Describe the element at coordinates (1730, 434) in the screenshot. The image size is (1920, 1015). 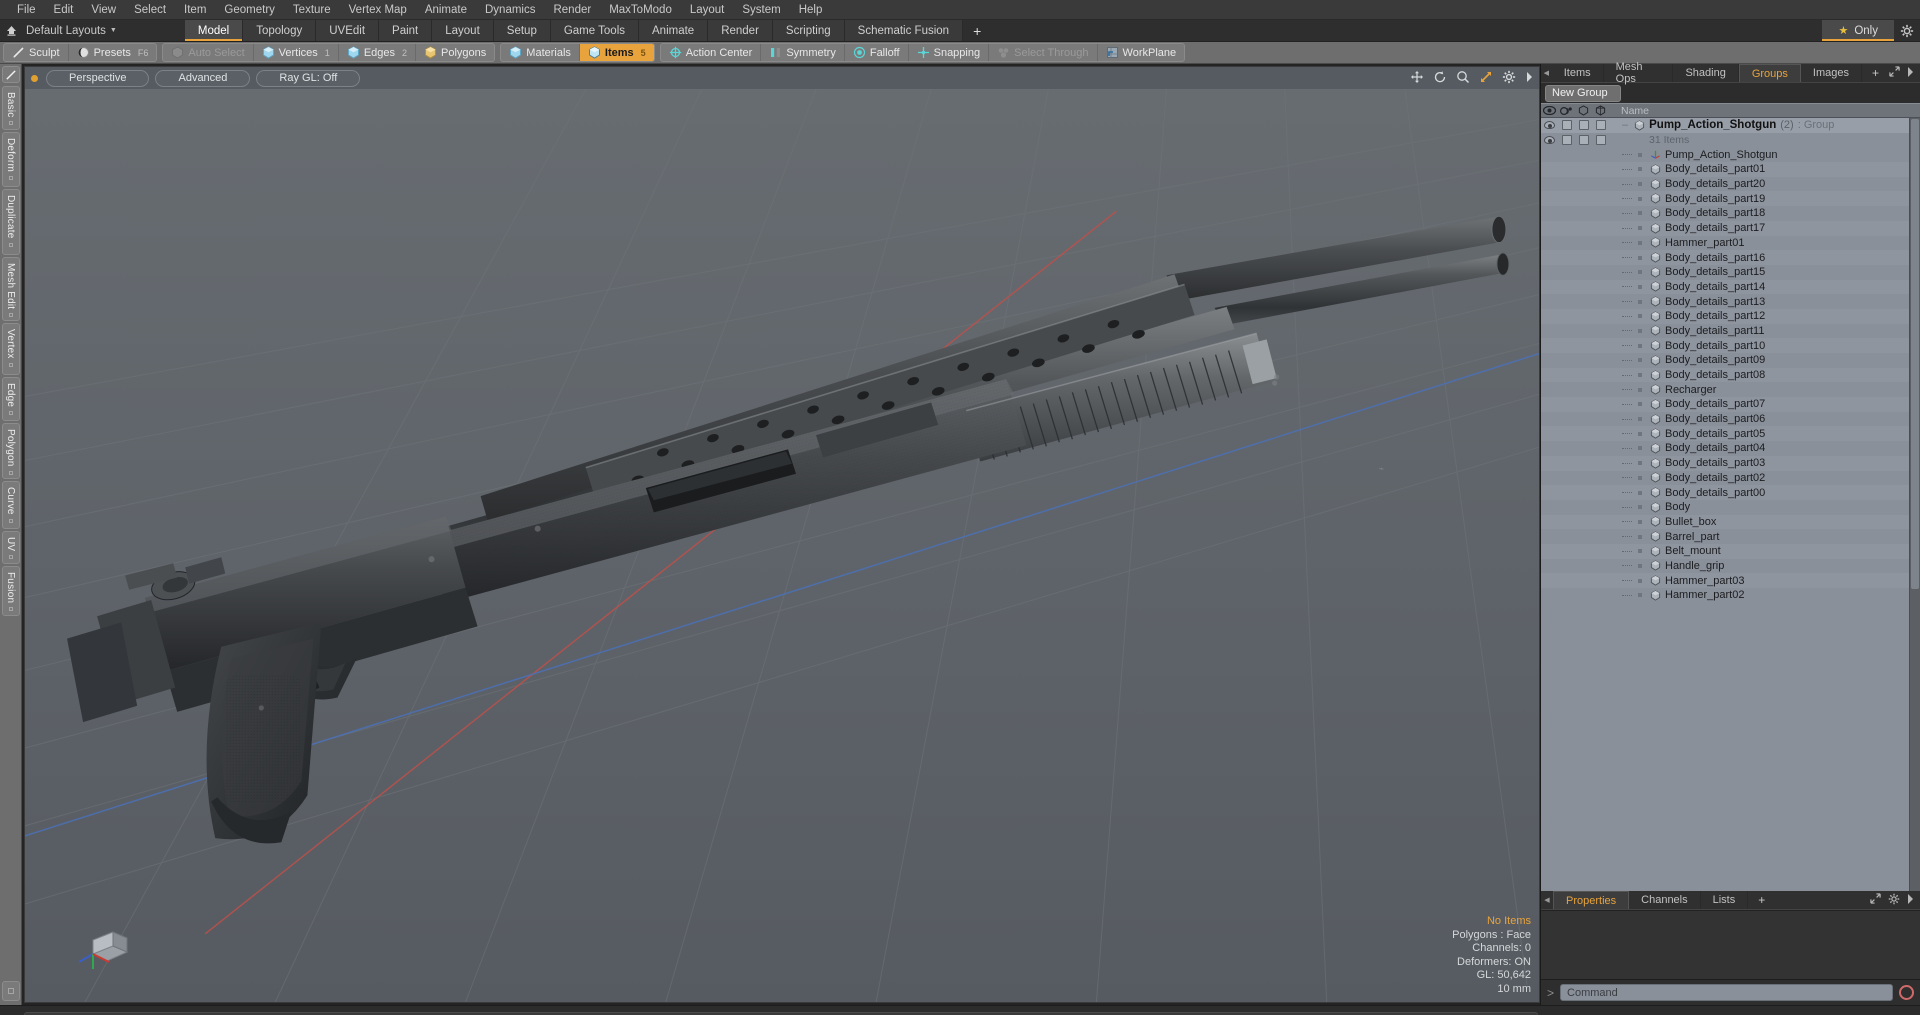
I see `tree-item-row: Body_details_part05` at that location.